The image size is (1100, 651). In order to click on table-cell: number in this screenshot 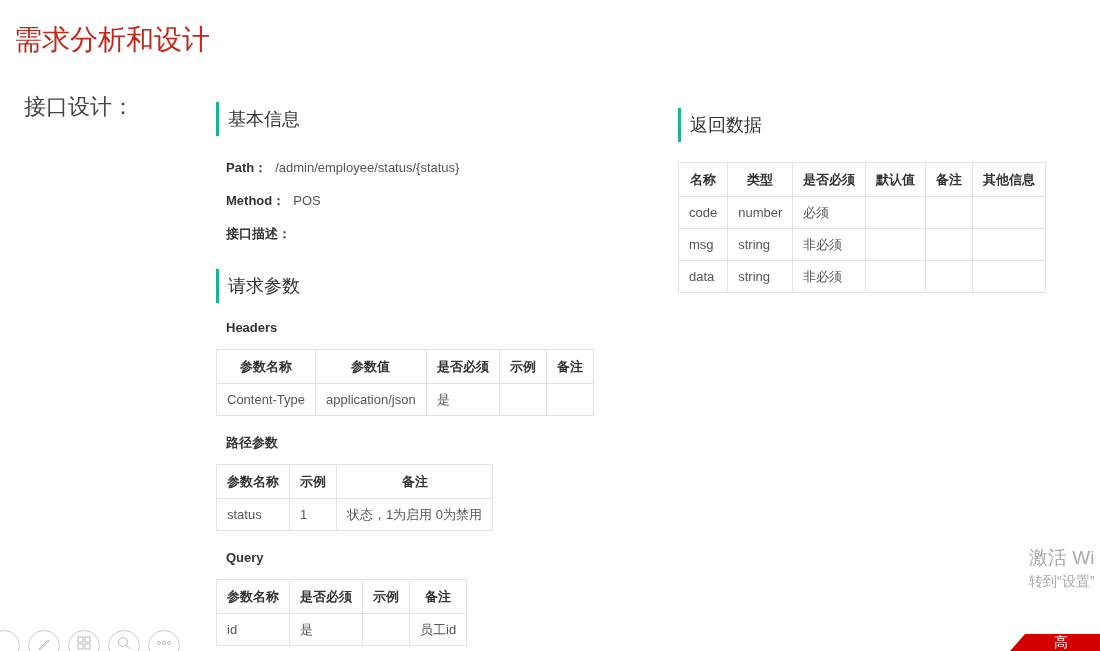, I will do `click(760, 212)`.